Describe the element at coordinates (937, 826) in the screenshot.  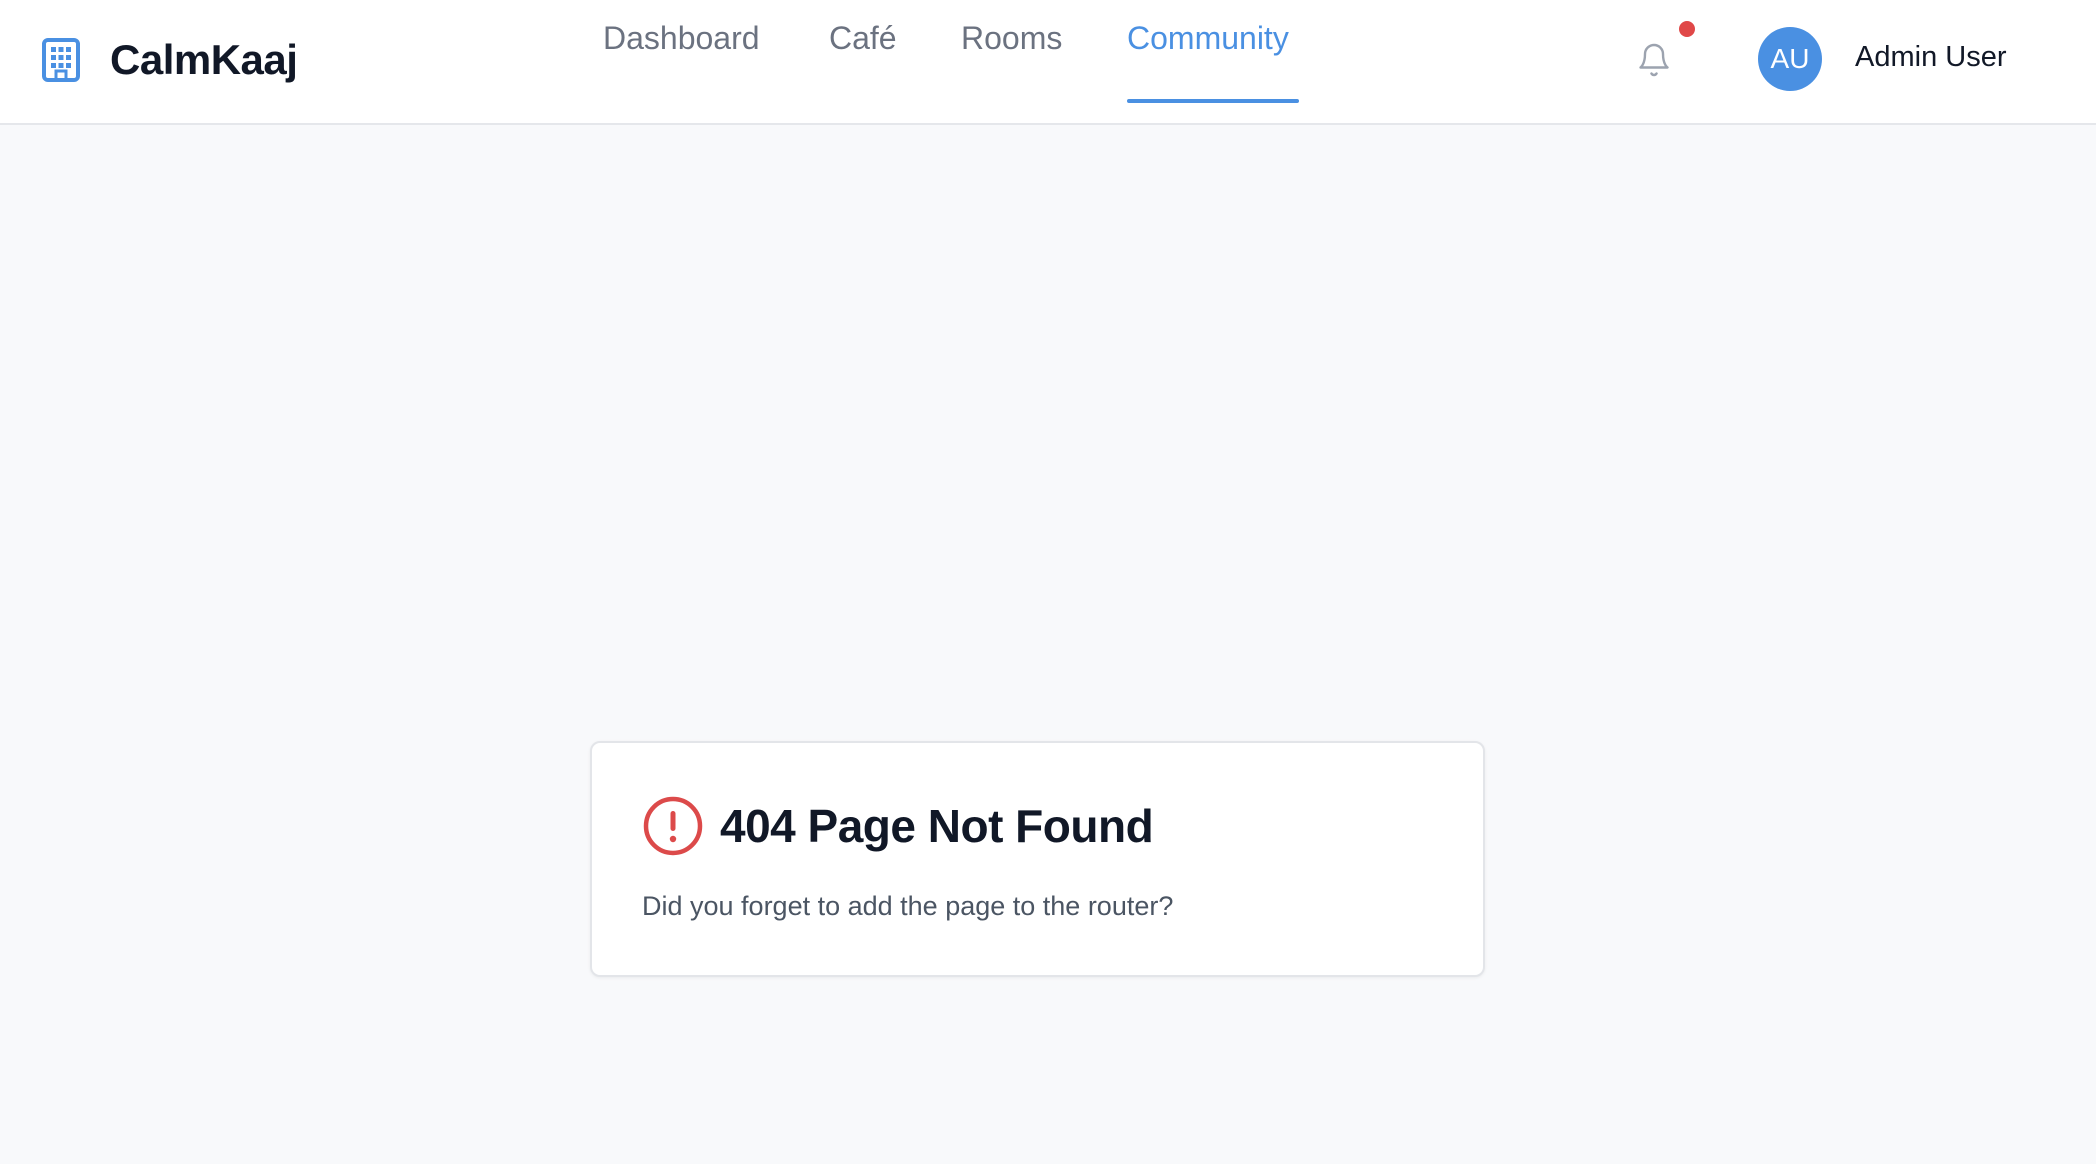
I see `error-title: 404 Page Not Found` at that location.